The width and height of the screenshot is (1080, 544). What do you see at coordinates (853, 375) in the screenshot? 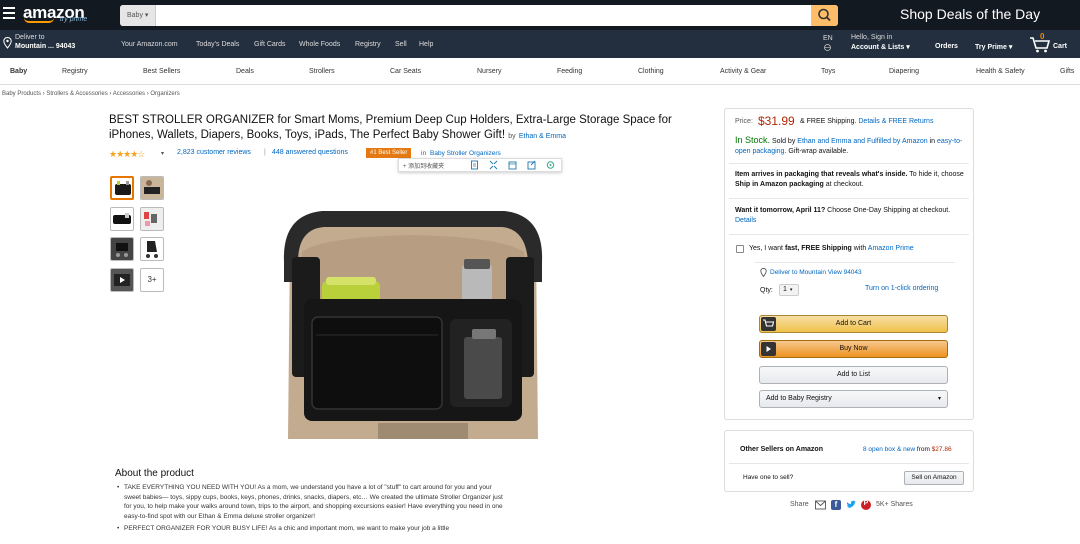
I see `add-to-list-button: Add to List` at bounding box center [853, 375].